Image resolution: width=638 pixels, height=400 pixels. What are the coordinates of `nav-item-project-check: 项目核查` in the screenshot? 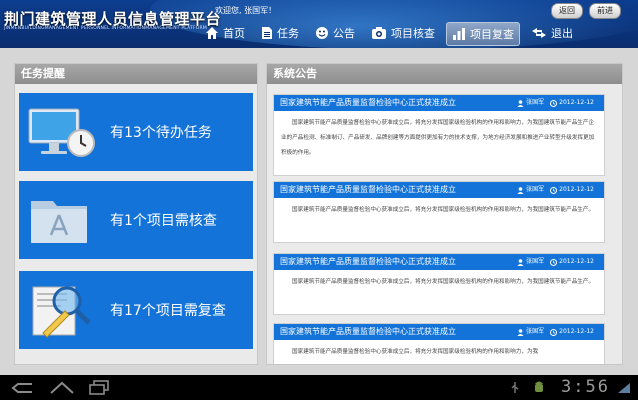 It's located at (403, 33).